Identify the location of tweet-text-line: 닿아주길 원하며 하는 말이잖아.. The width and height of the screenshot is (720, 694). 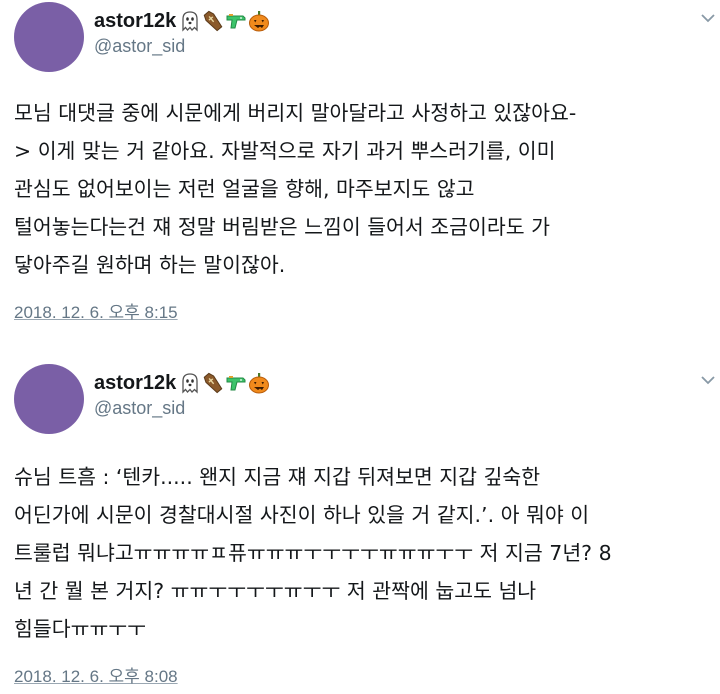
(150, 265).